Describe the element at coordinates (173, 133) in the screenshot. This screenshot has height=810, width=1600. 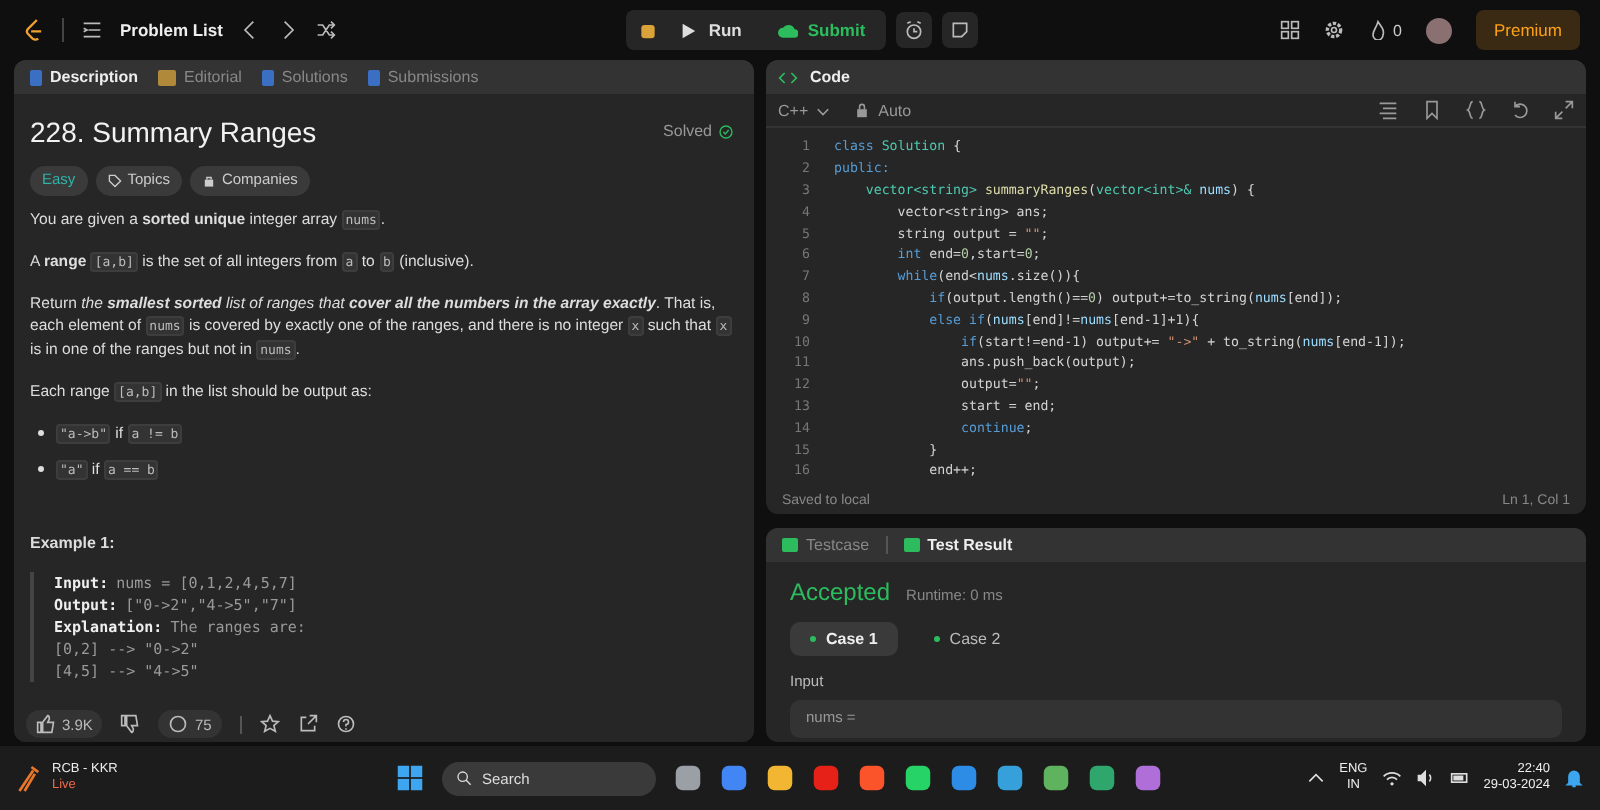
I see `problem-title: 228. Summary Ranges` at that location.